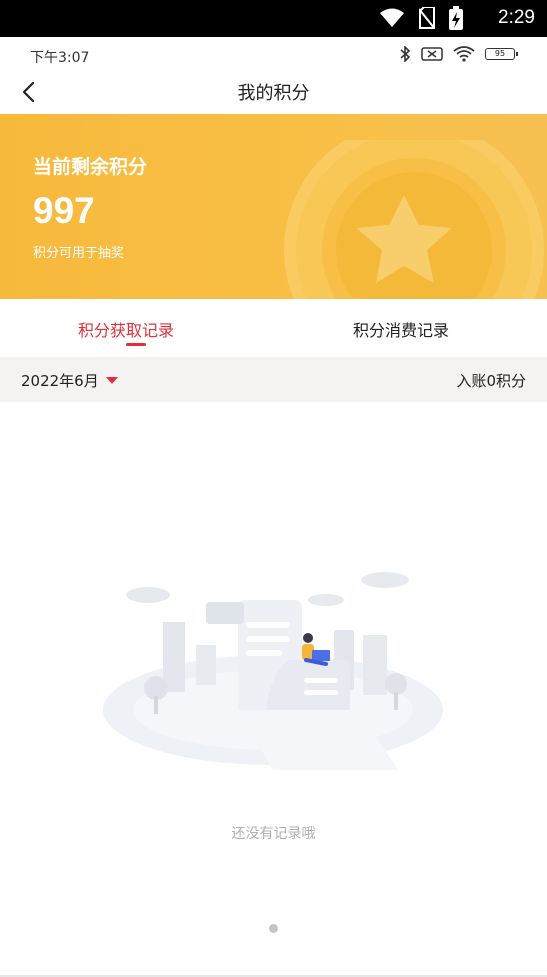 This screenshot has width=547, height=977. What do you see at coordinates (464, 54) in the screenshot?
I see `wifi-small-icon` at bounding box center [464, 54].